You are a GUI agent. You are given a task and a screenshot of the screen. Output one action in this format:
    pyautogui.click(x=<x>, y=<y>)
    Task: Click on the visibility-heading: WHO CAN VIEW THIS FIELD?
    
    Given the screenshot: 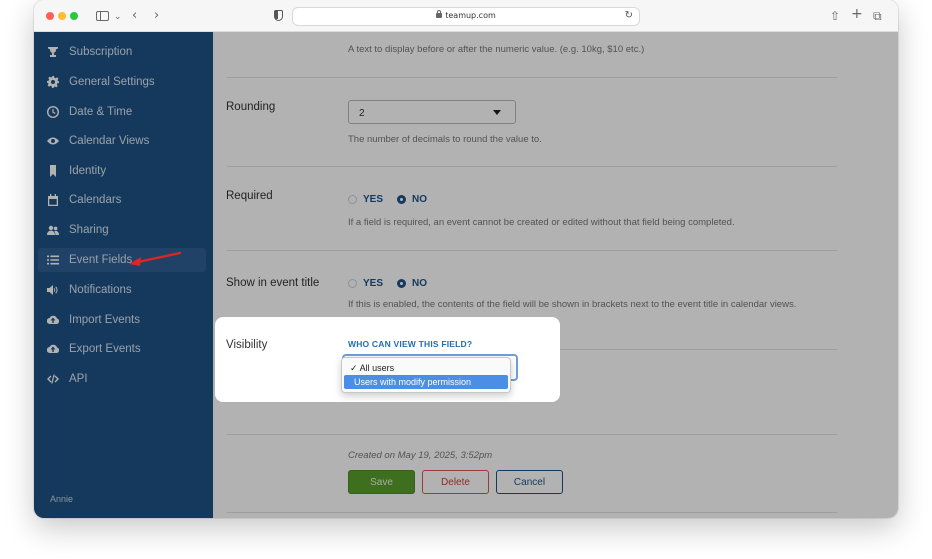 What is the action you would take?
    pyautogui.click(x=410, y=344)
    